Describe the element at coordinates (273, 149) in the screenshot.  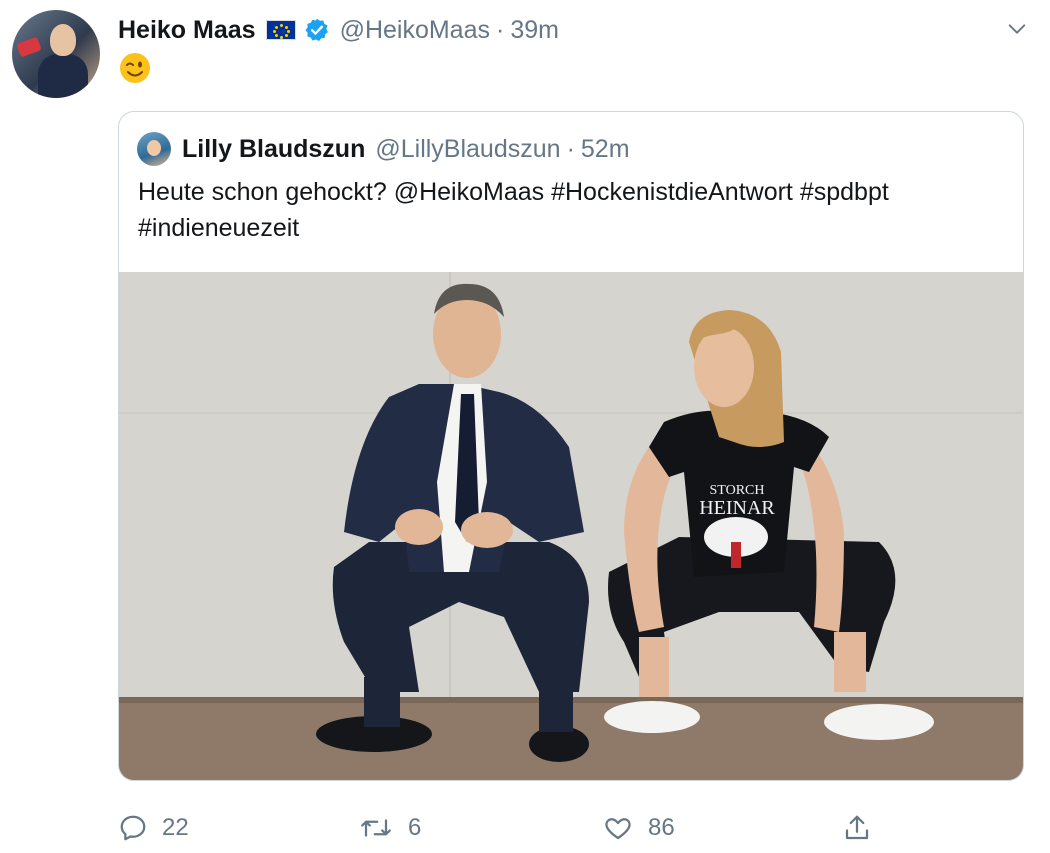
I see `quoted-author-name: Lilly Blaudszun` at that location.